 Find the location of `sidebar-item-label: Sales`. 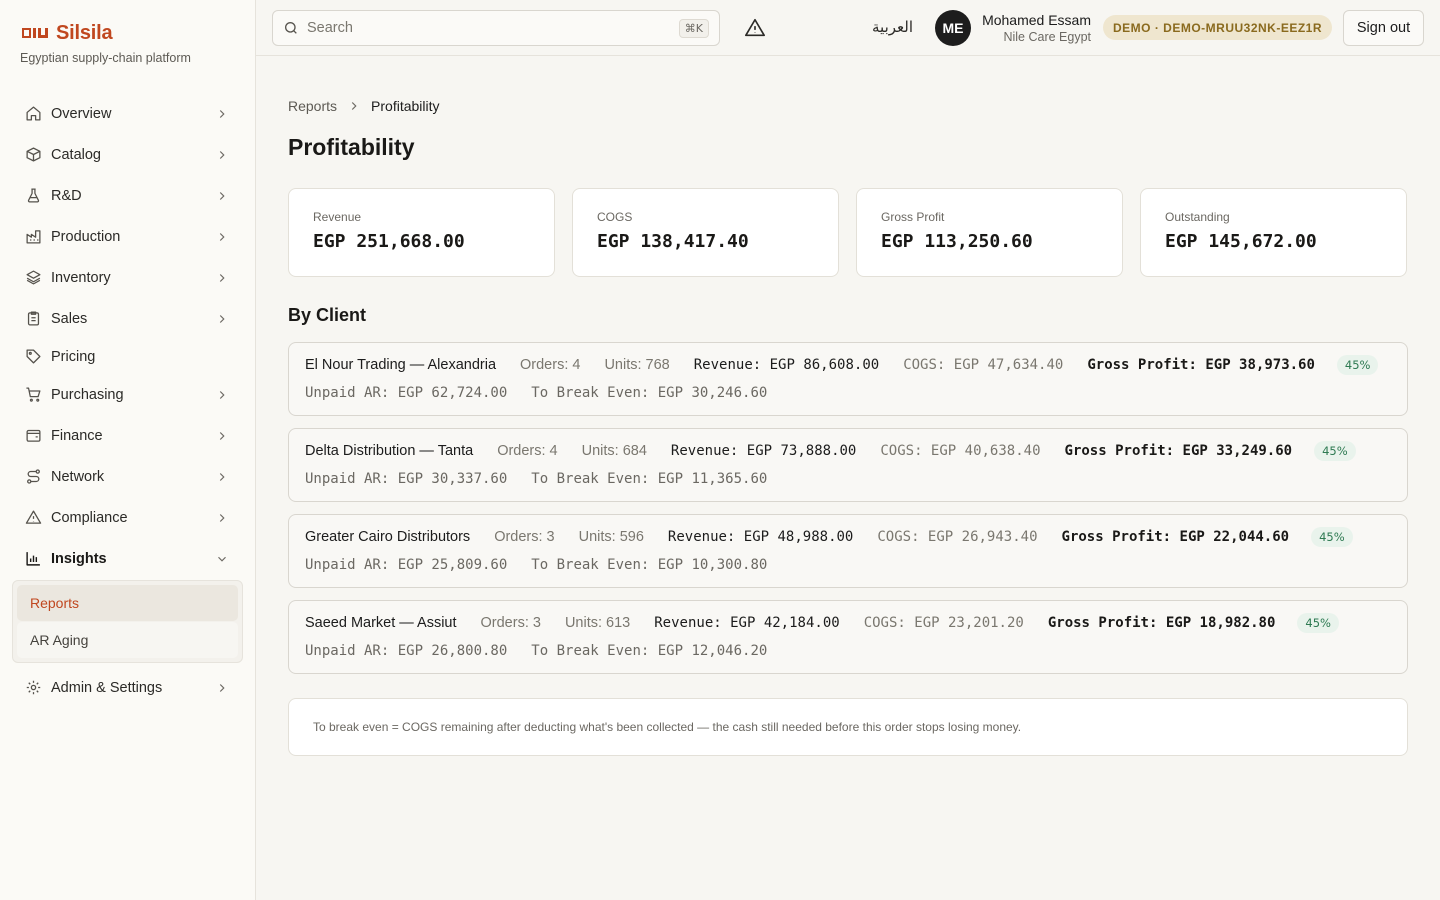

sidebar-item-label: Sales is located at coordinates (69, 318).